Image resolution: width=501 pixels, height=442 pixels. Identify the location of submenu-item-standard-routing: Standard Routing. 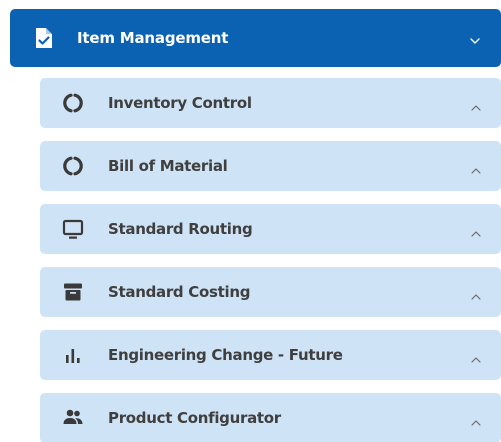
(270, 229).